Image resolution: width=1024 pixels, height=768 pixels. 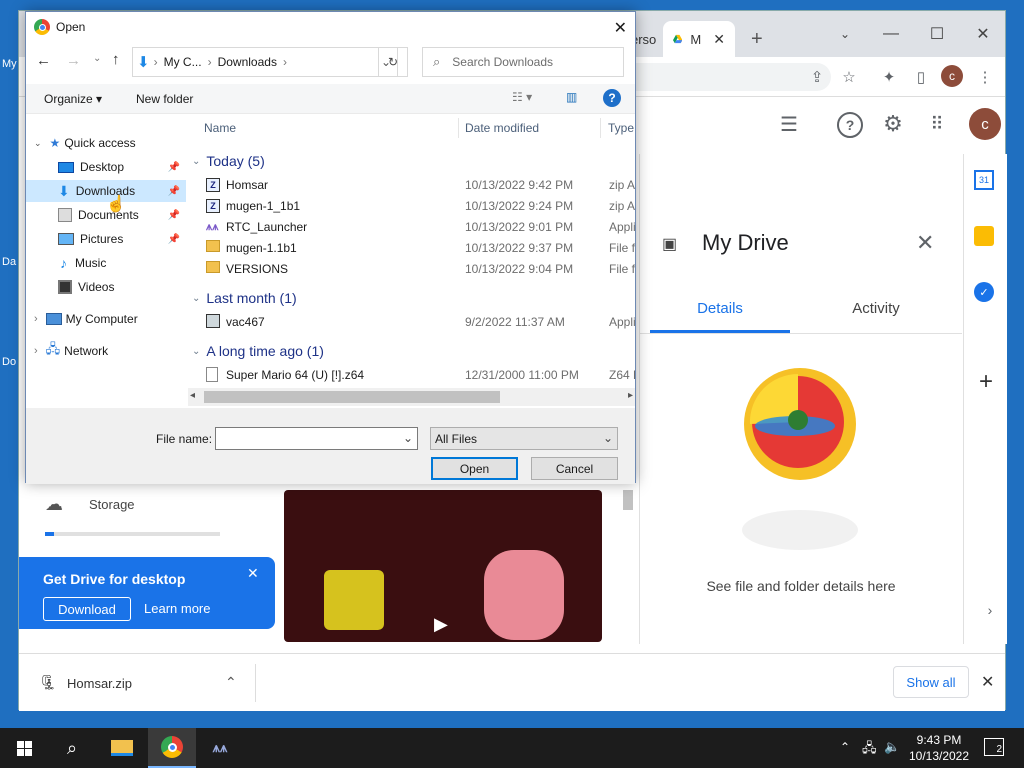 I want to click on nav-my-computer: › My Computer, so click(x=106, y=319).